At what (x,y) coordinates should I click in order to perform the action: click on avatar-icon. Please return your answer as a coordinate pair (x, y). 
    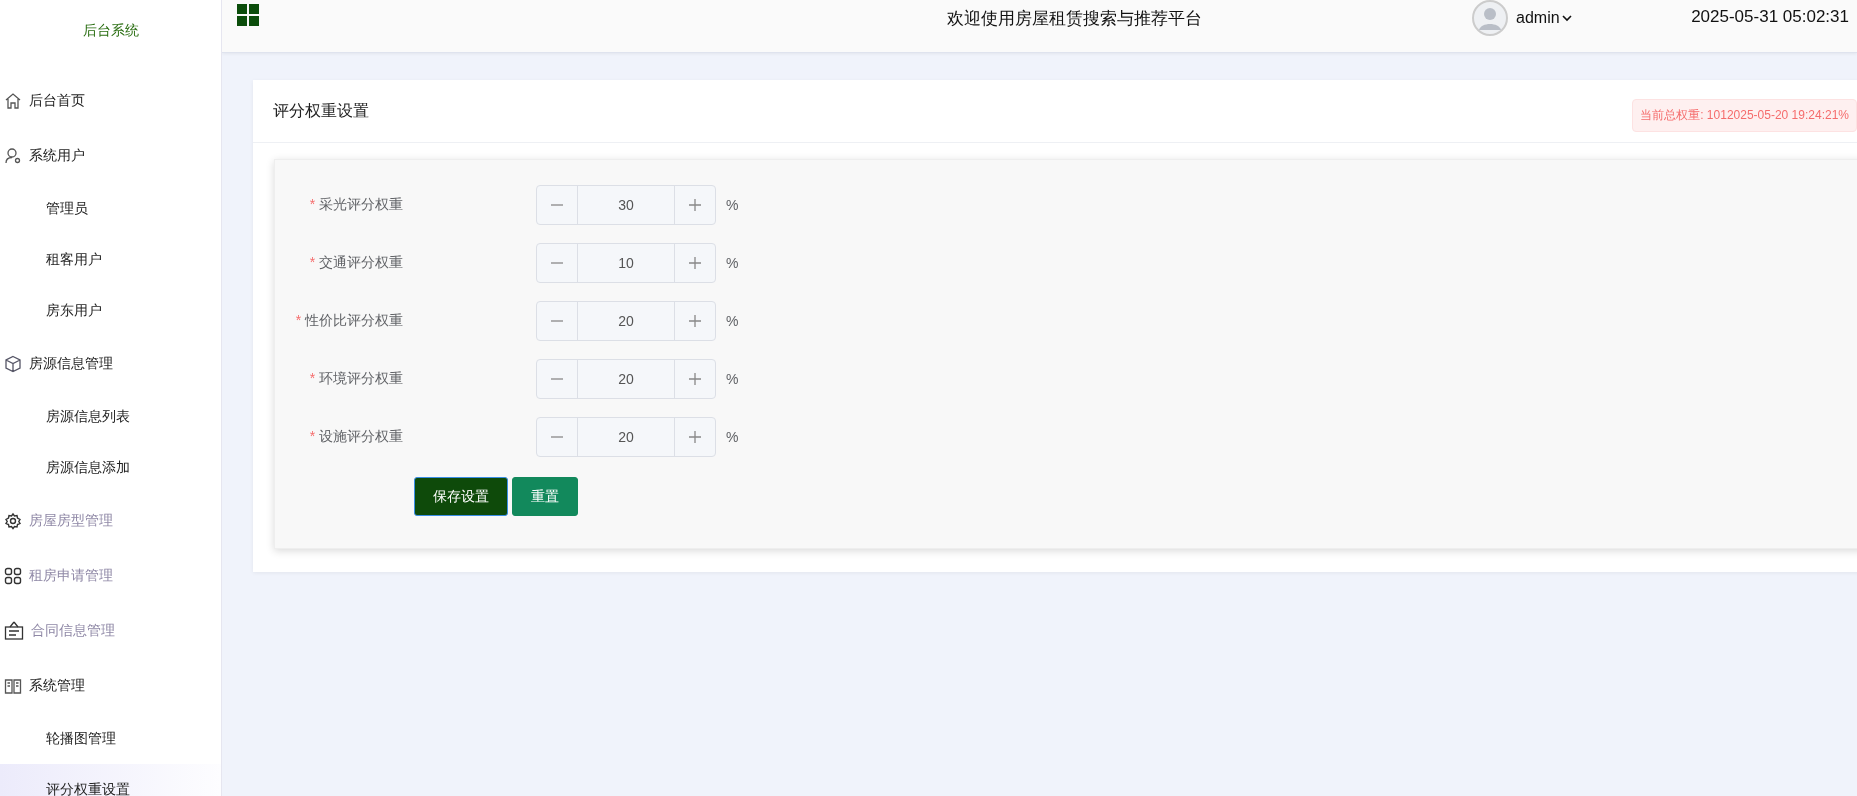
    Looking at the image, I should click on (1490, 18).